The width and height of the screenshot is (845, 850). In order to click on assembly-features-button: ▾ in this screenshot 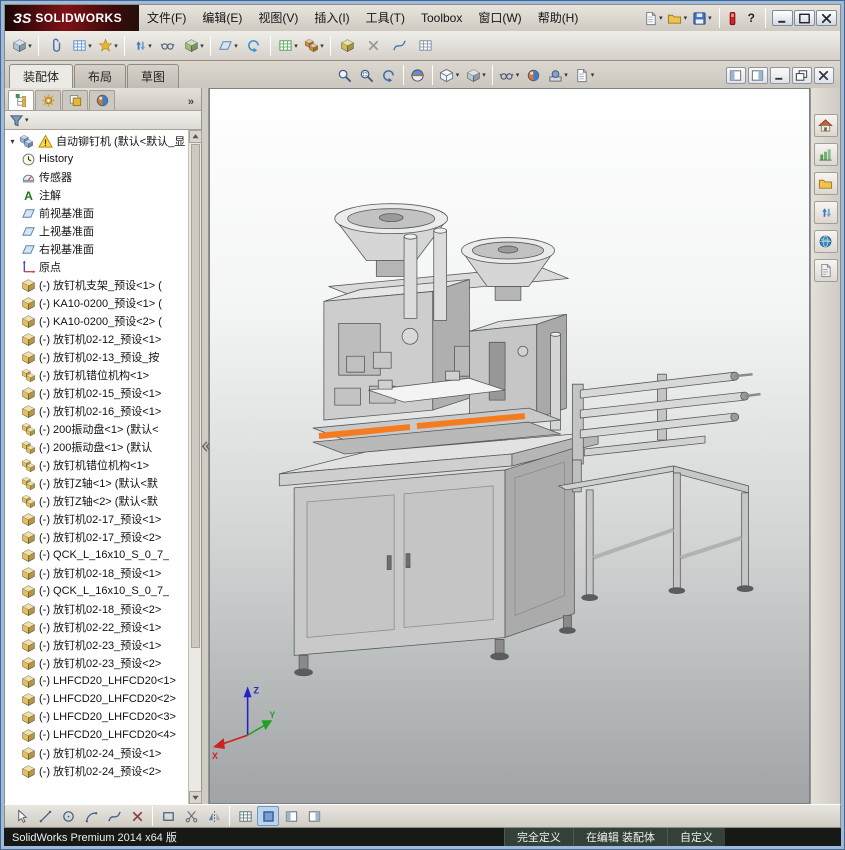, I will do `click(193, 46)`.